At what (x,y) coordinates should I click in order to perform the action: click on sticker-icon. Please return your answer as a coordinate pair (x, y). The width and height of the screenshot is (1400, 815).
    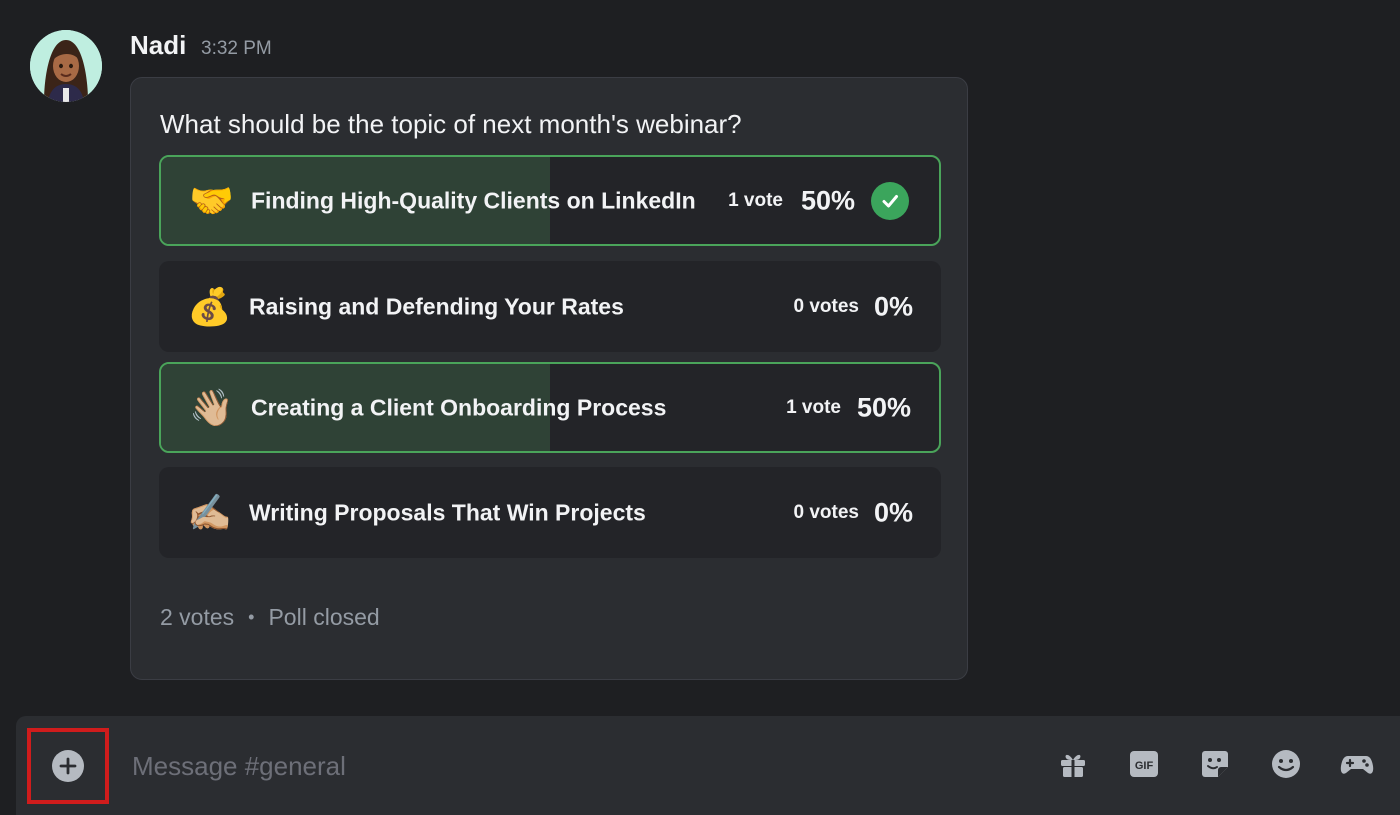
    Looking at the image, I should click on (1215, 764).